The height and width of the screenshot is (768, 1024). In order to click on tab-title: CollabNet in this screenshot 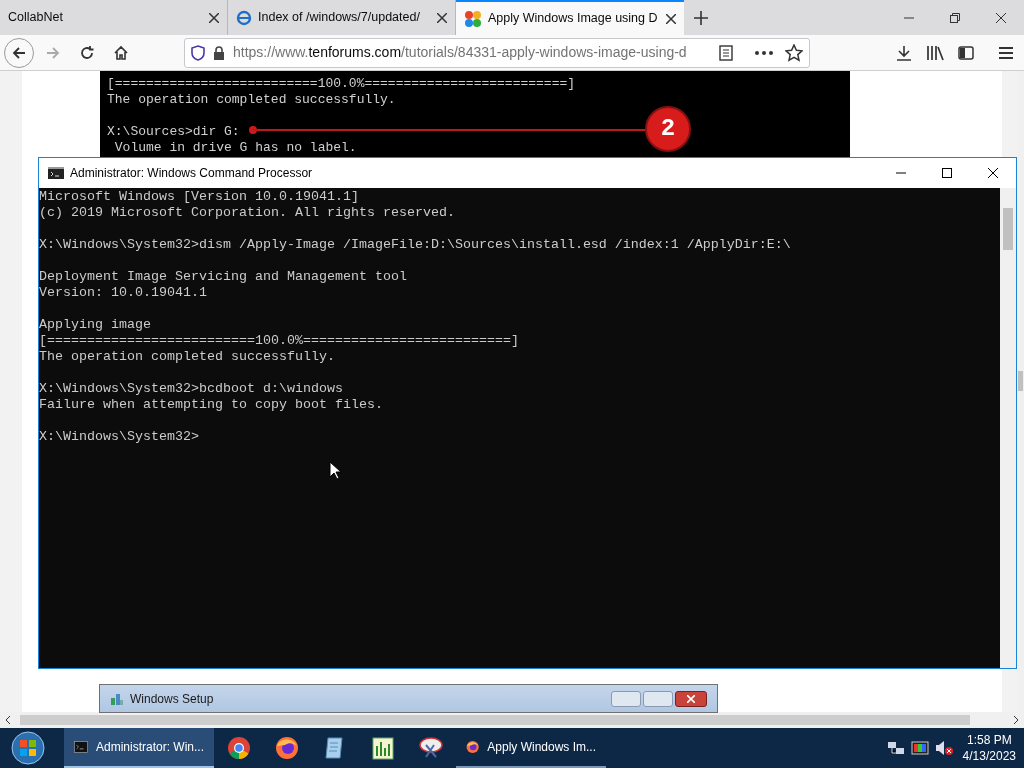, I will do `click(35, 18)`.